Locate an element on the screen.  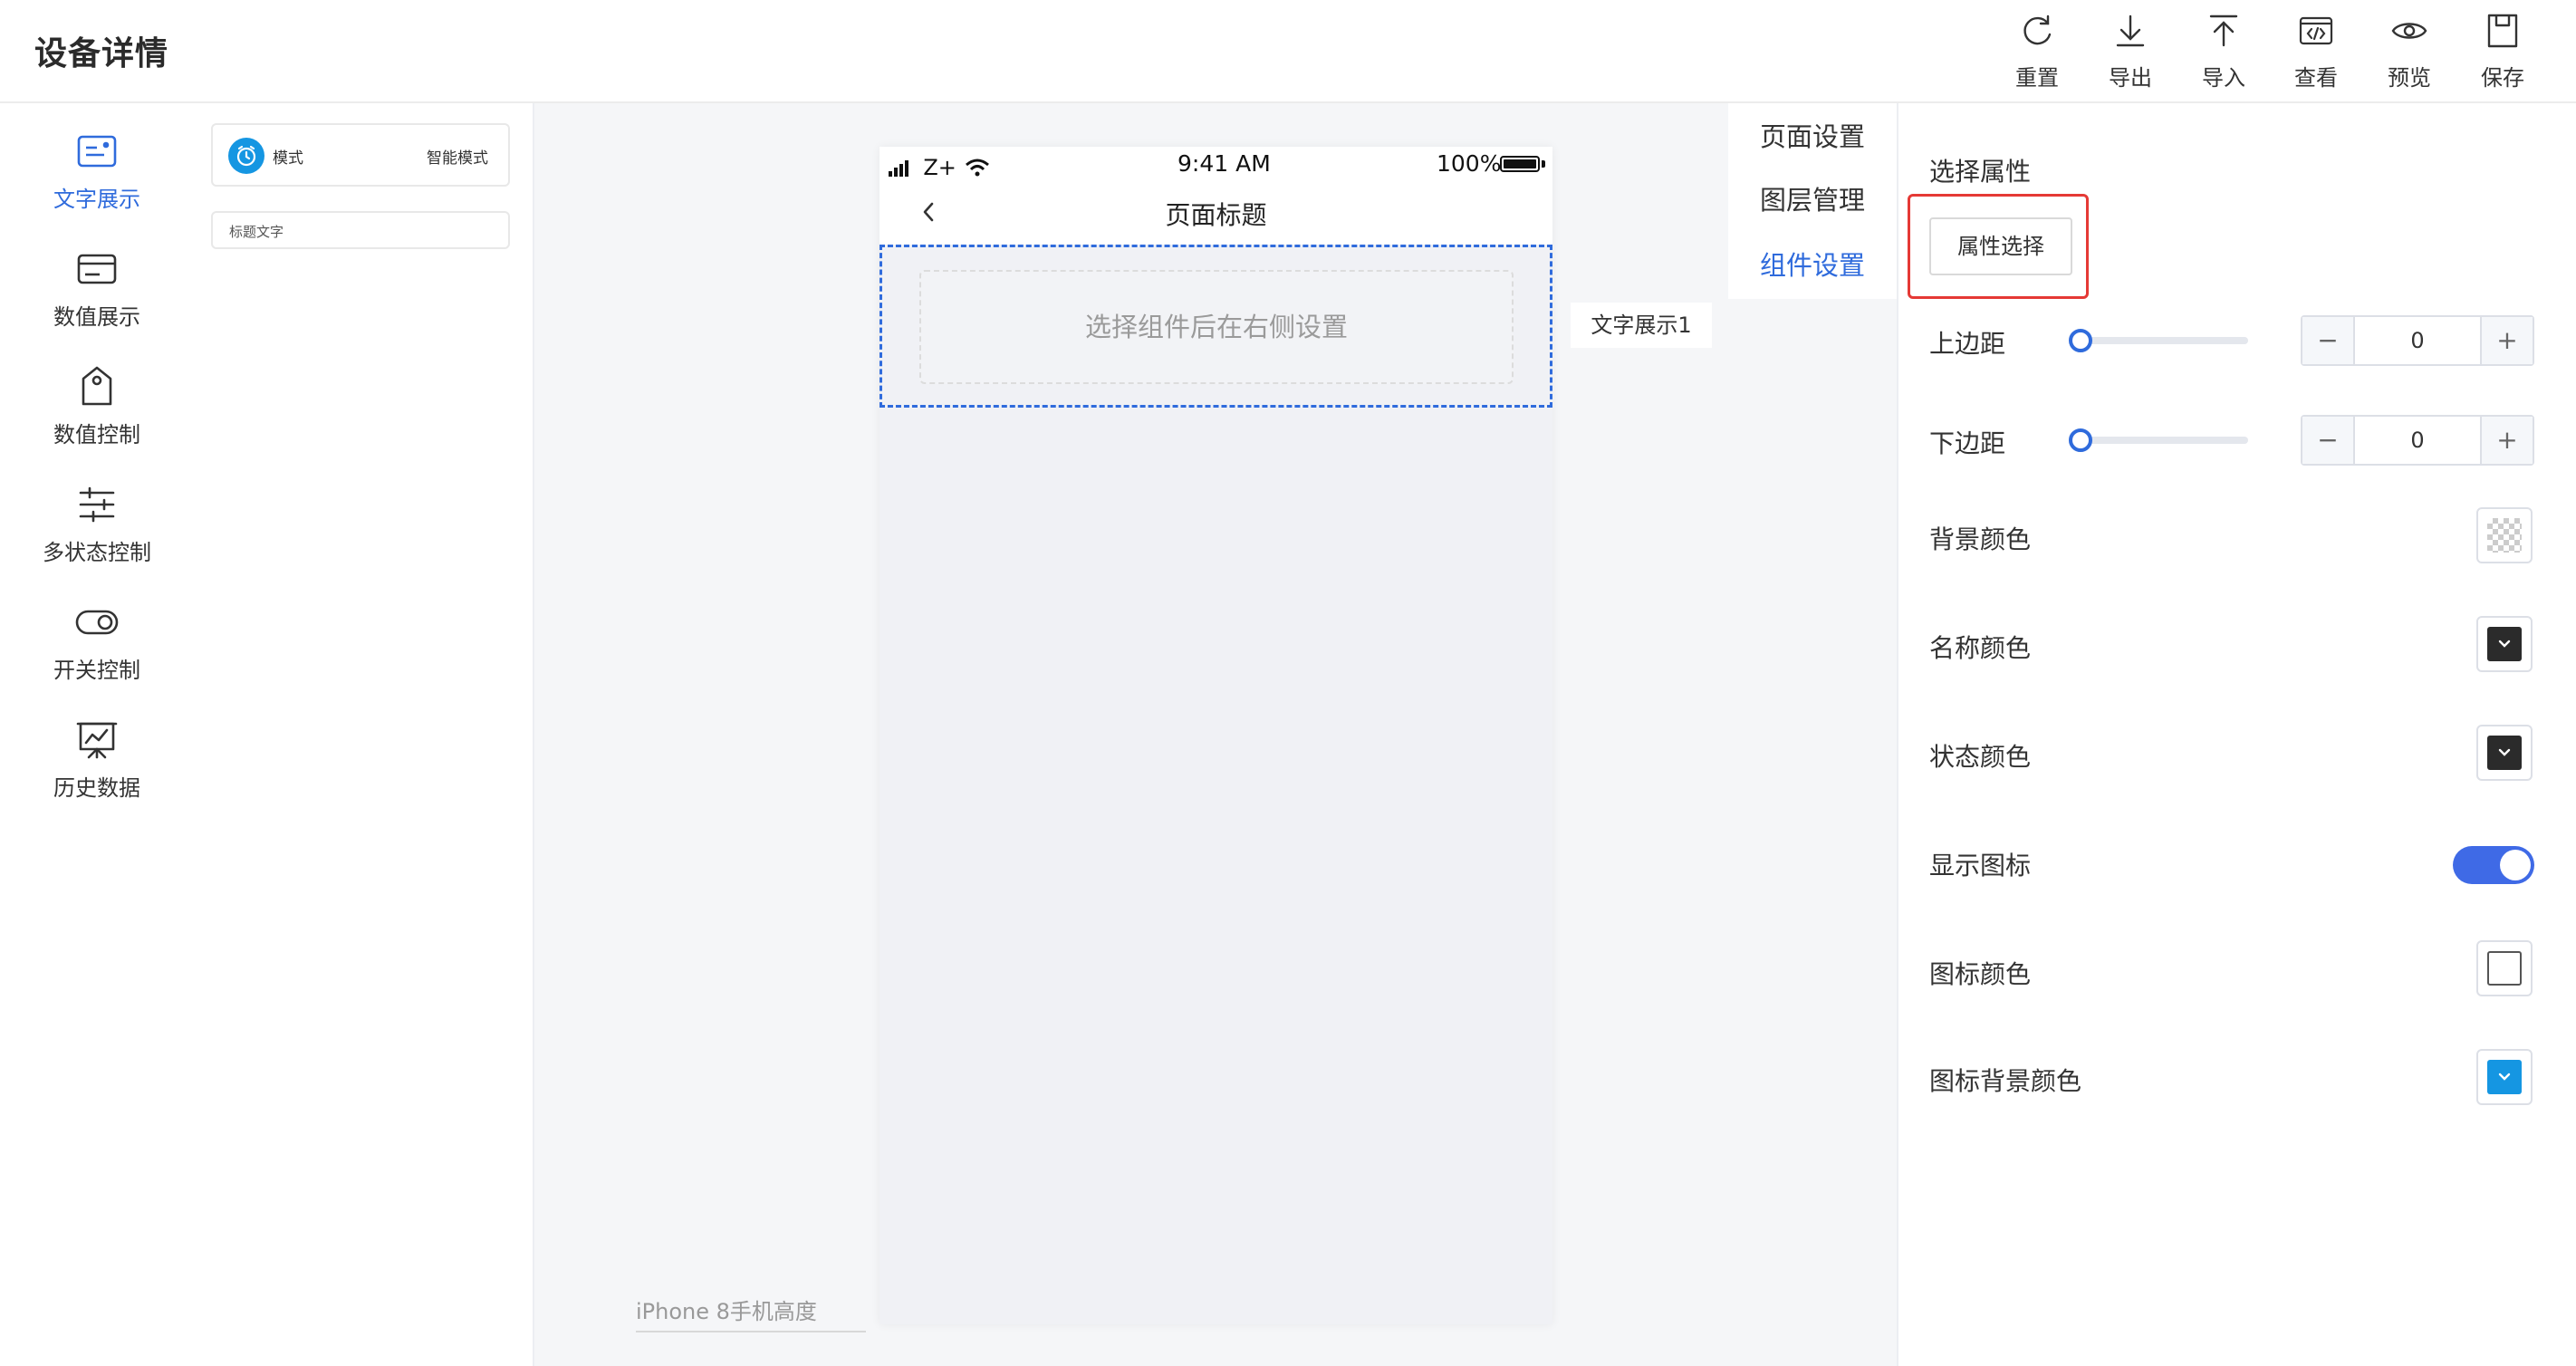
top-margin-stepper: − 0 + is located at coordinates (2417, 340).